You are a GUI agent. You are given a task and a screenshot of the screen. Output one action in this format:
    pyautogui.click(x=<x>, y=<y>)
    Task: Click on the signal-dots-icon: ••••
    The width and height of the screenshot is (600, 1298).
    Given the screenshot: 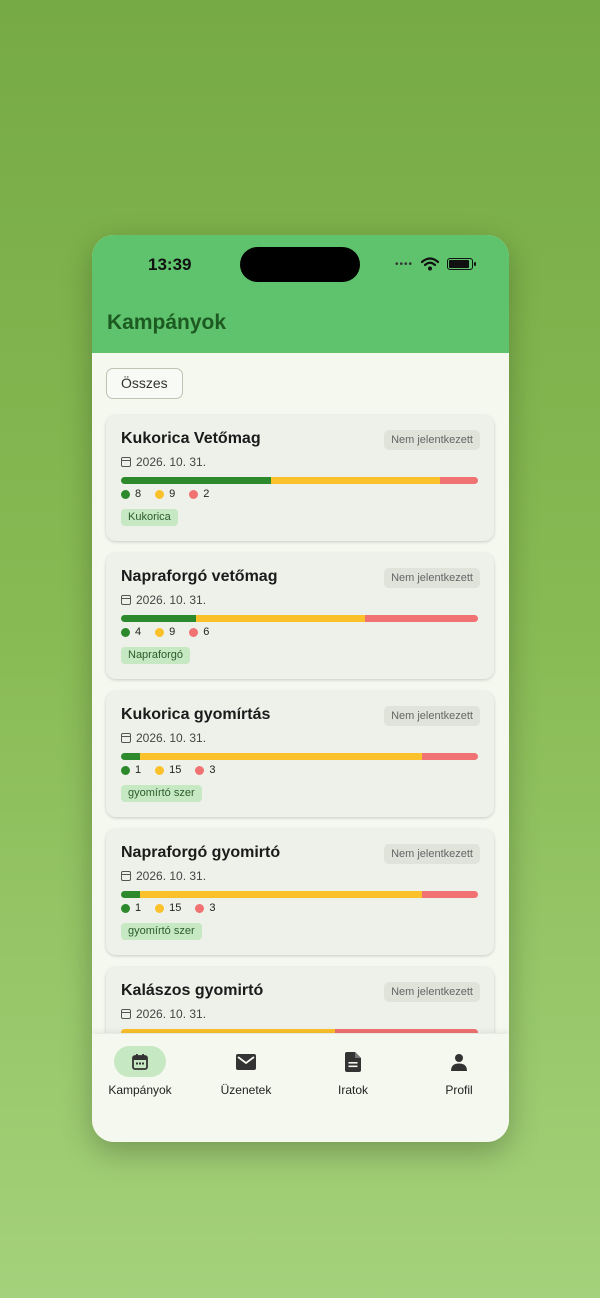 What is the action you would take?
    pyautogui.click(x=403, y=264)
    